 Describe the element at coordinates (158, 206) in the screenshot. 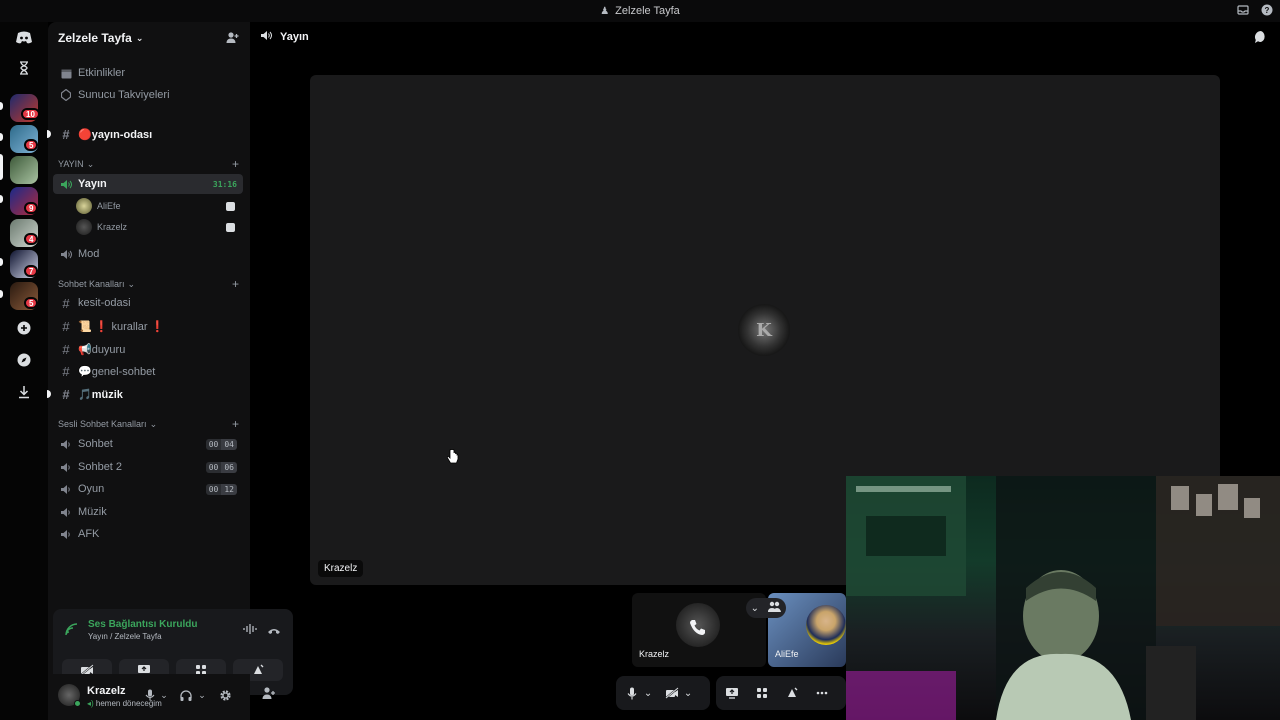

I see `voice-user: AliEfe` at that location.